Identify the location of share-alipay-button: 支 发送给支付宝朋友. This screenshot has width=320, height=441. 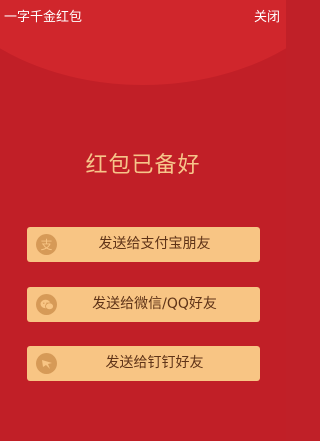
(143, 244).